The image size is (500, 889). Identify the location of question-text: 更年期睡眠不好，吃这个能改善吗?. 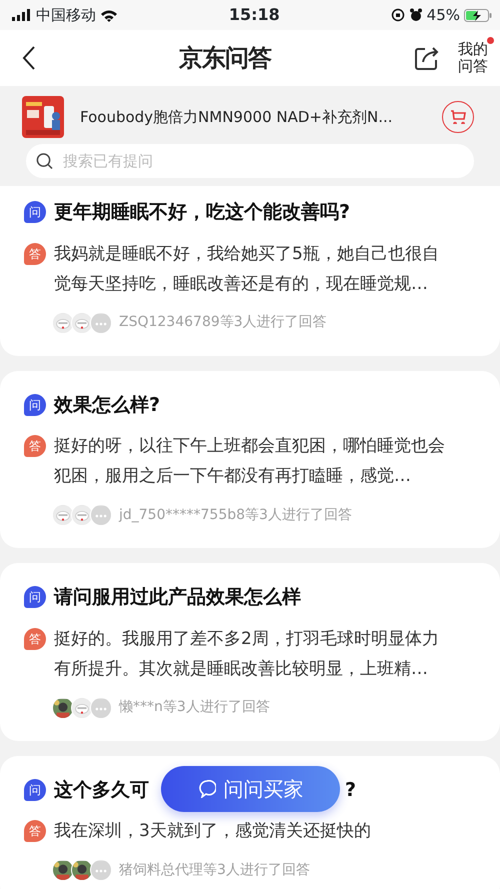
(202, 212).